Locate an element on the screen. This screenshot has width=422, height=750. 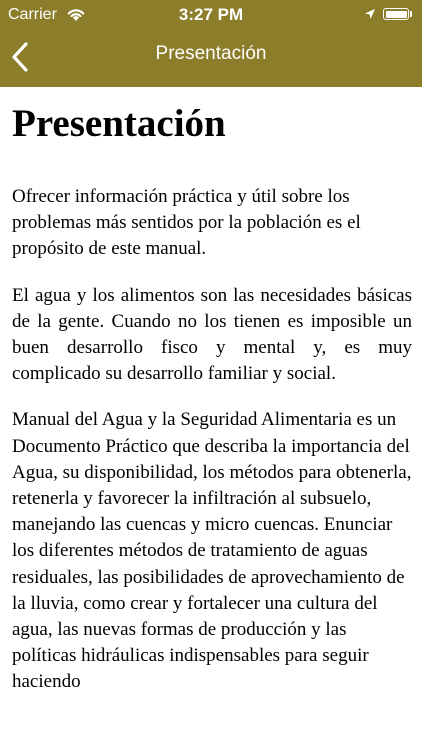
battery-tip is located at coordinates (411, 14).